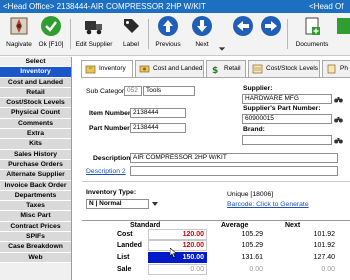 This screenshot has width=350, height=280. I want to click on next-dropdown, so click(223, 35).